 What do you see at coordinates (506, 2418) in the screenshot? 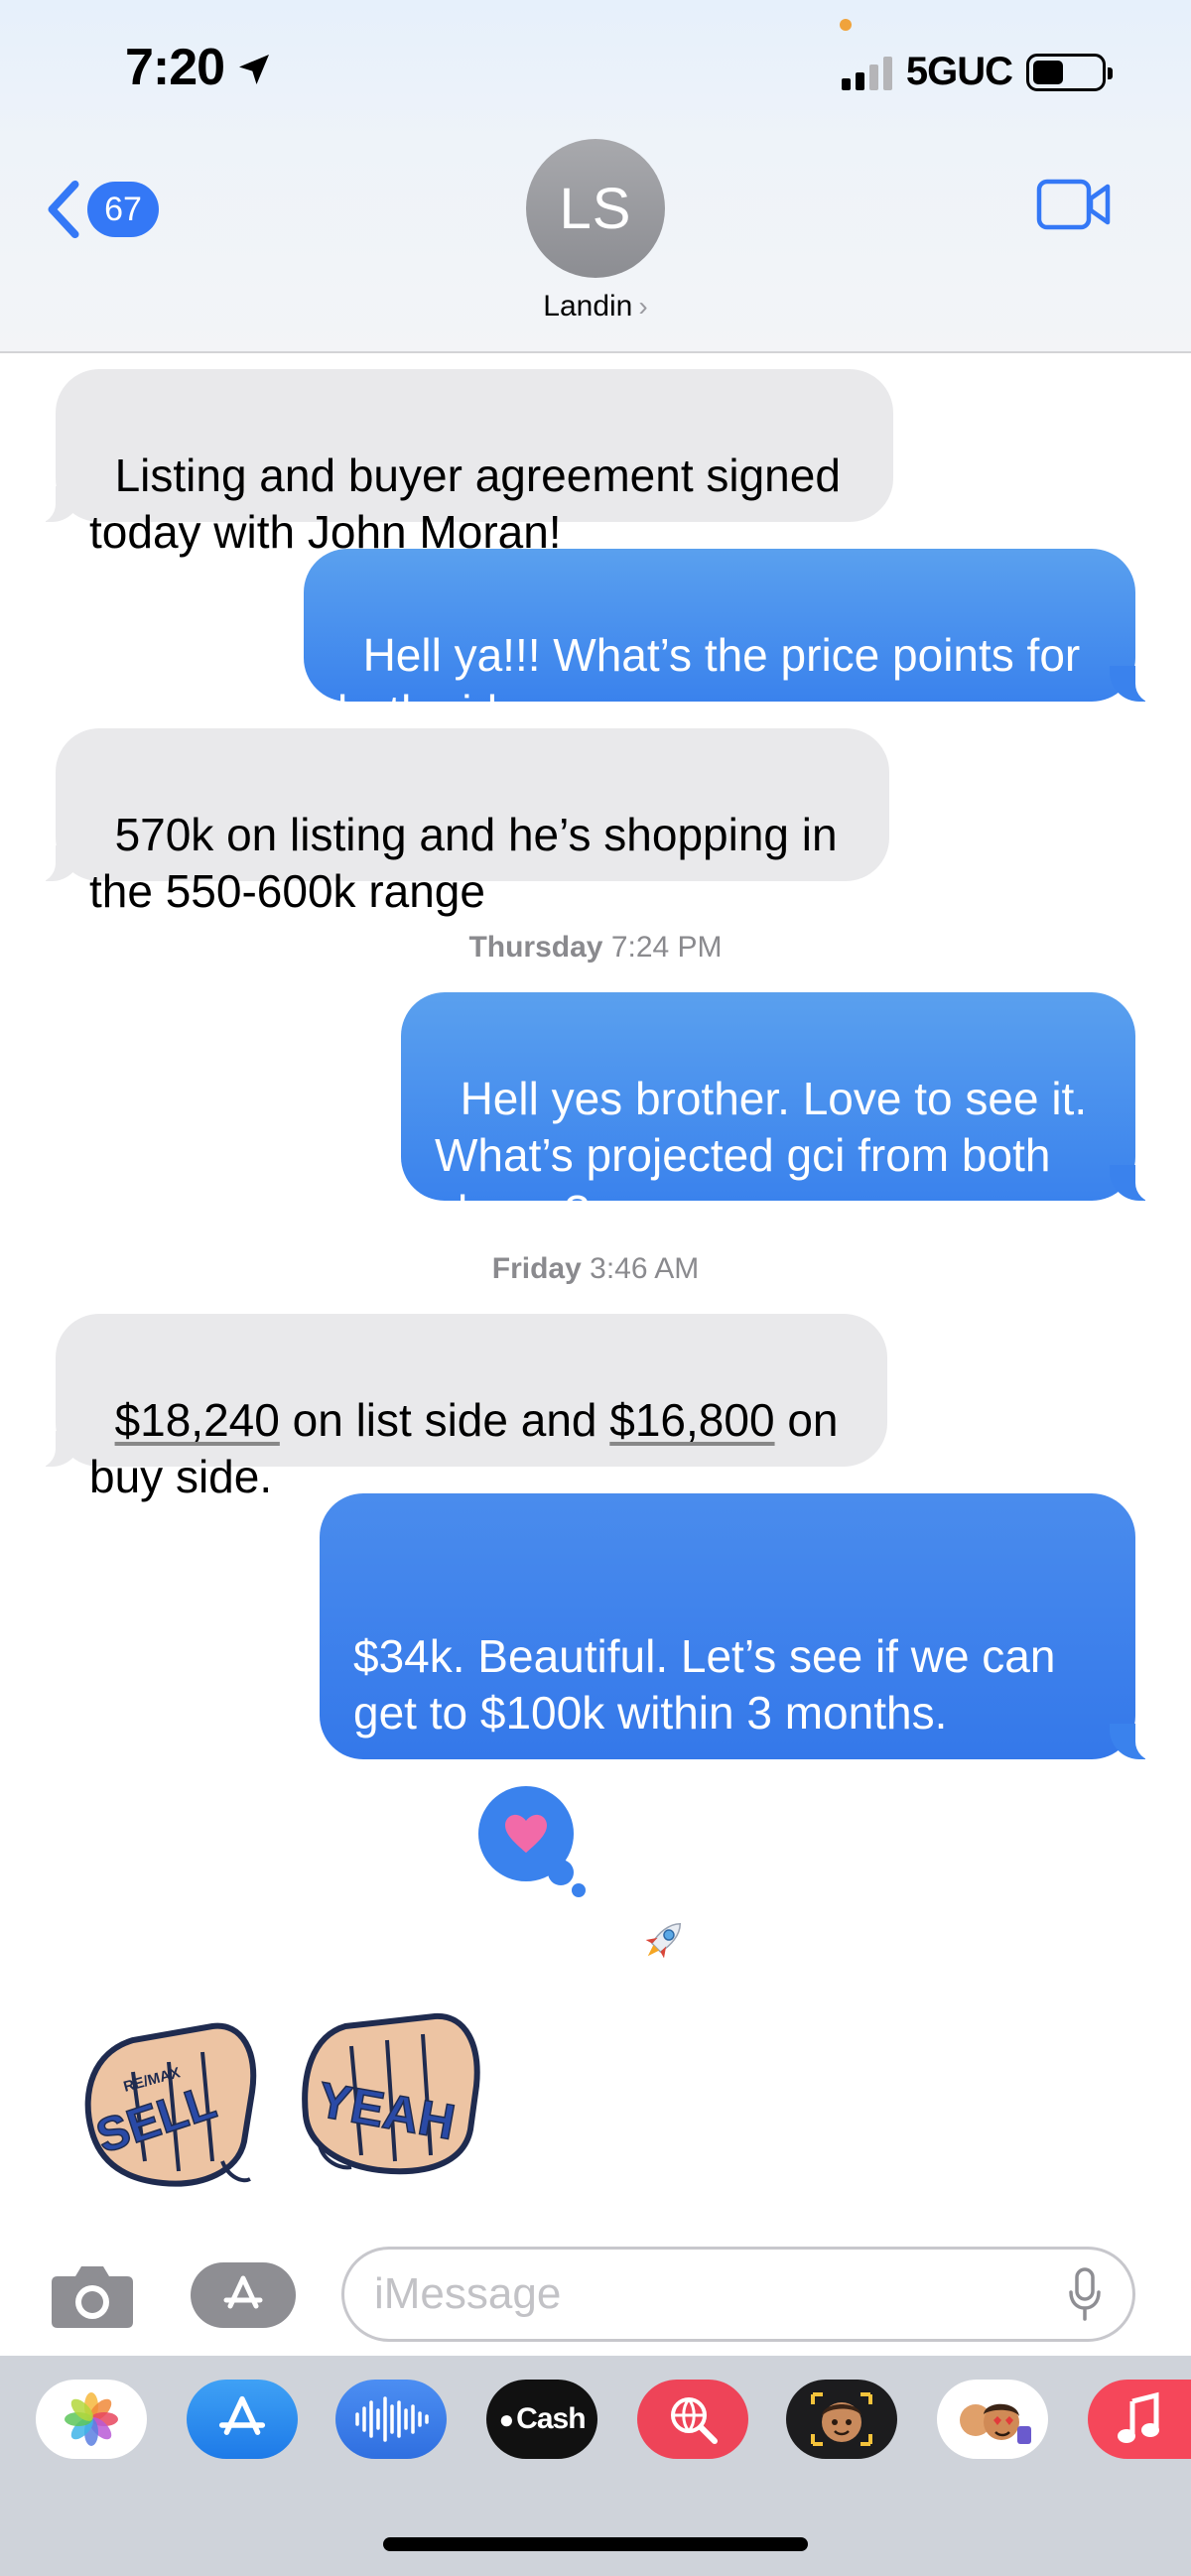
I see `apple-logo-icon: ●` at bounding box center [506, 2418].